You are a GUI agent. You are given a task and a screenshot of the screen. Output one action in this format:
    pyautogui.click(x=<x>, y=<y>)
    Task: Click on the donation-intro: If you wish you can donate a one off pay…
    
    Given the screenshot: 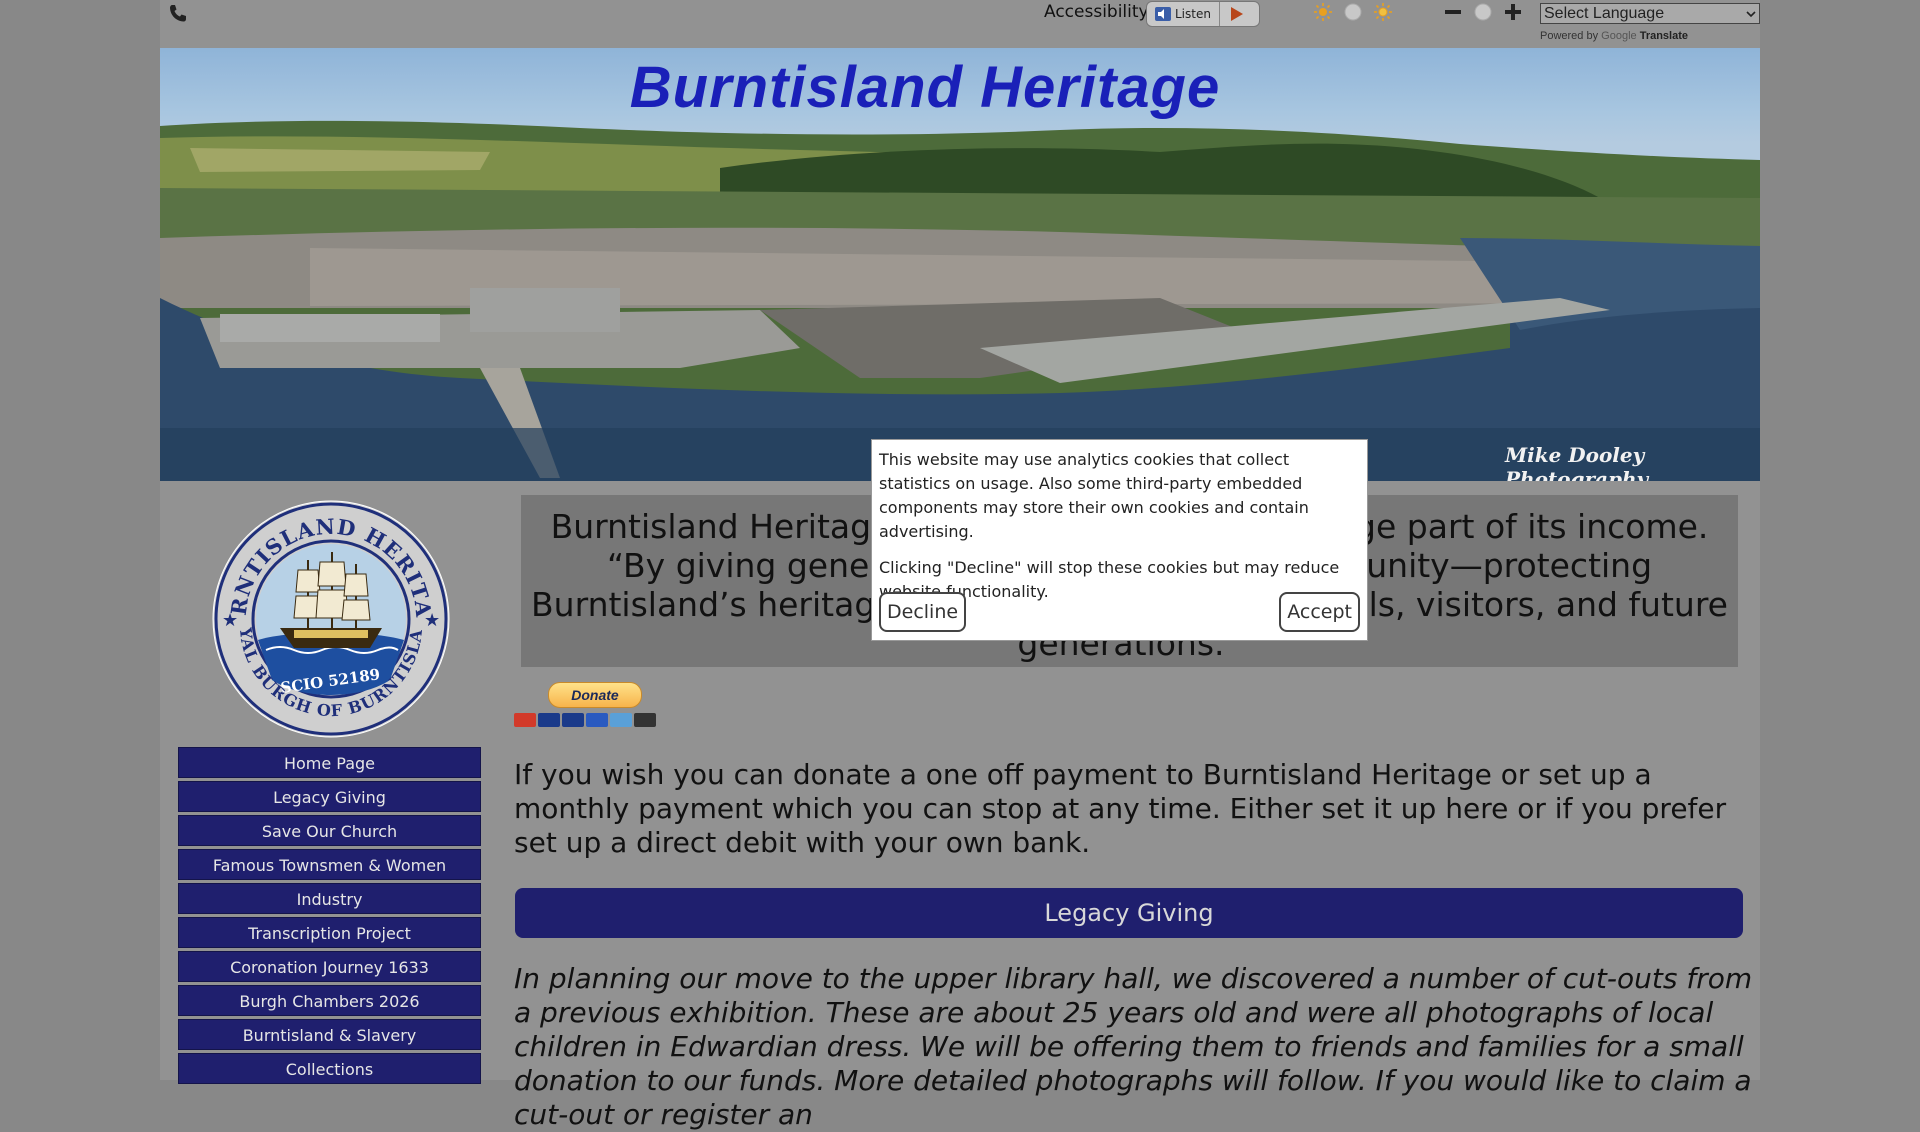 What is the action you would take?
    pyautogui.click(x=1120, y=808)
    